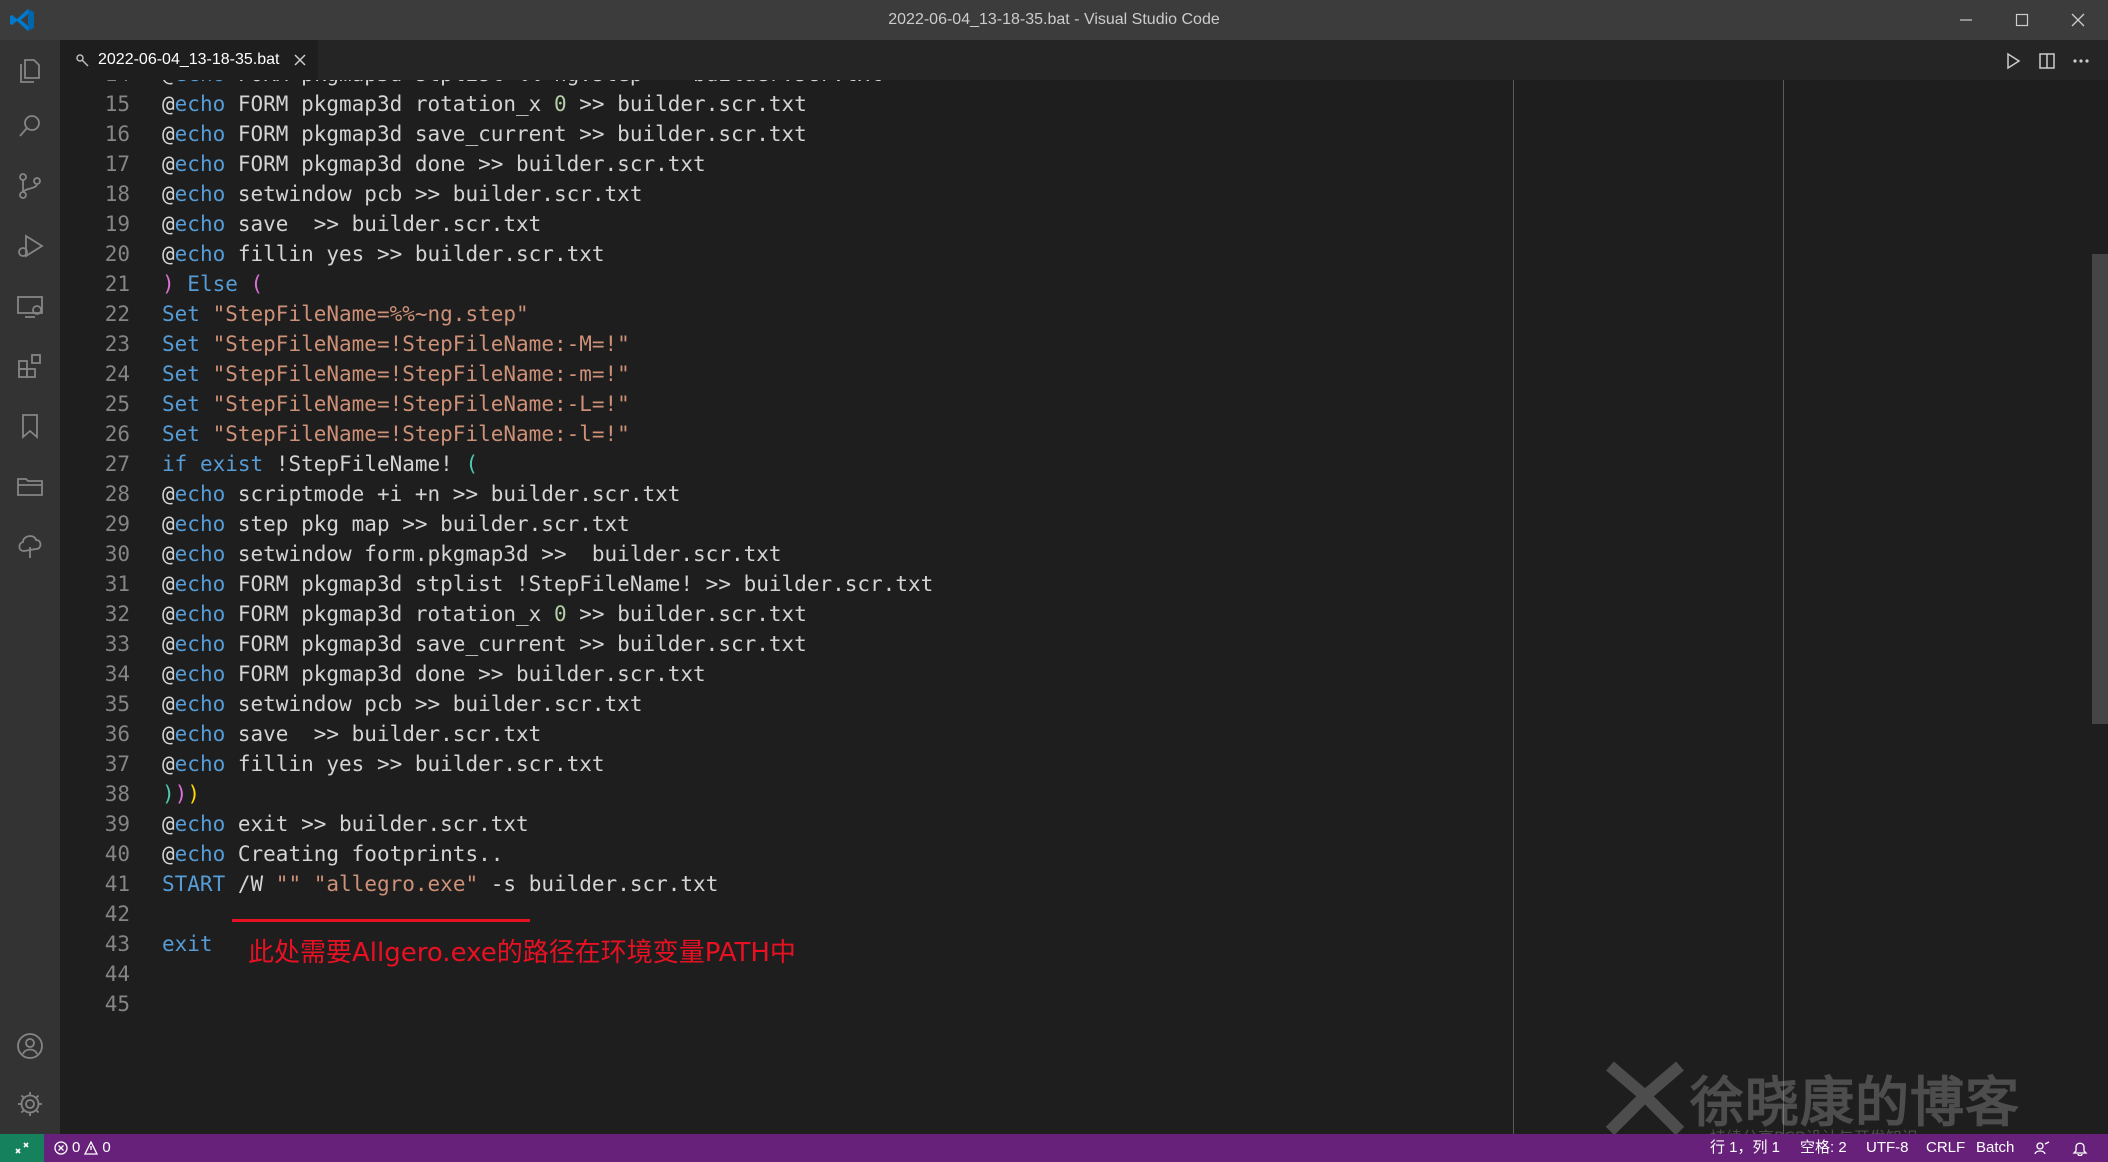 This screenshot has width=2108, height=1162. What do you see at coordinates (30, 426) in the screenshot?
I see `activity-bookmarks` at bounding box center [30, 426].